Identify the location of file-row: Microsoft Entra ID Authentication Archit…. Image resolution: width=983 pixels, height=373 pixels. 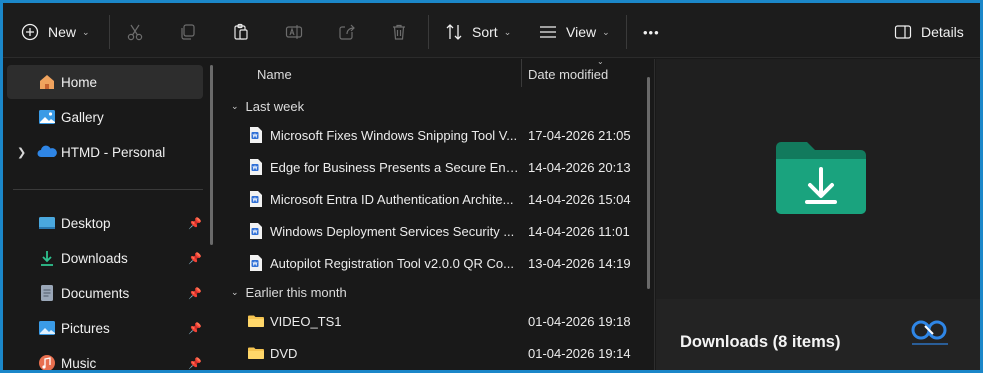
(432, 199).